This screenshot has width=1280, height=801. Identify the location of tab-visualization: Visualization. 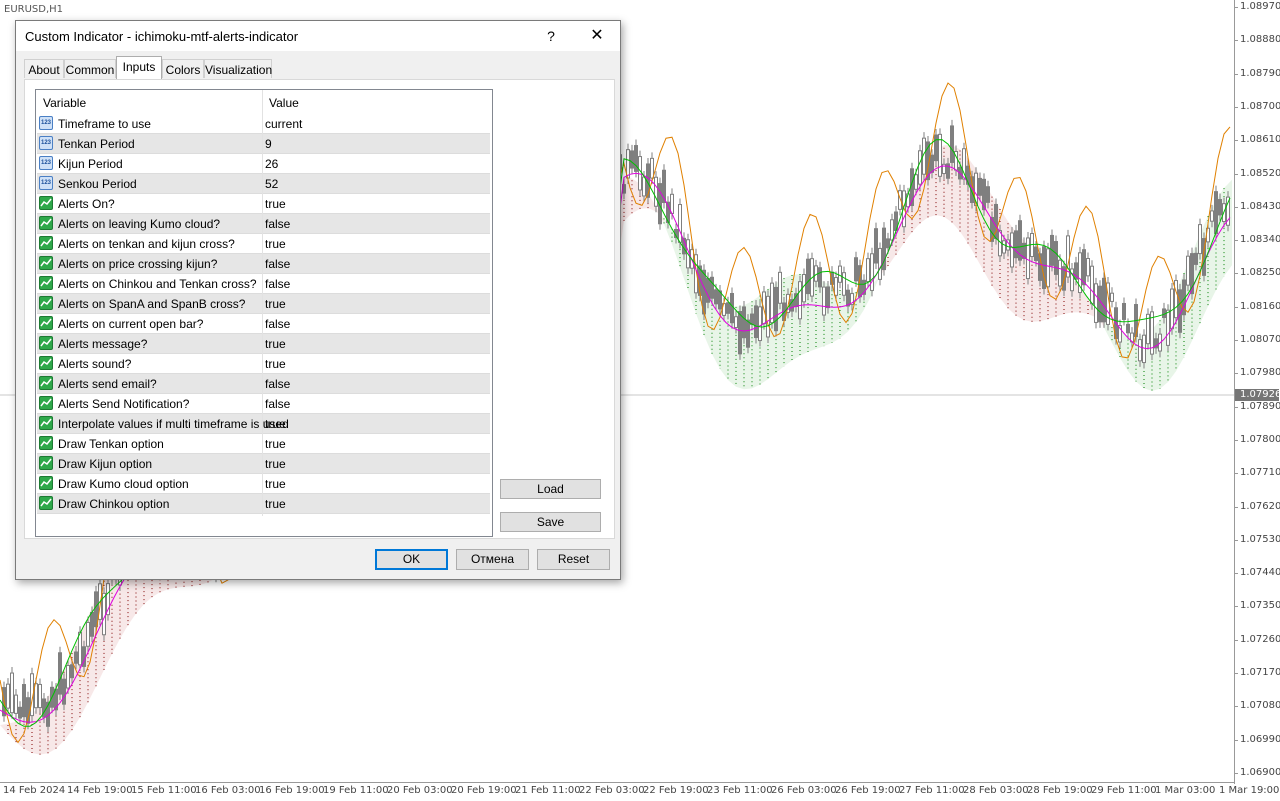
(238, 68).